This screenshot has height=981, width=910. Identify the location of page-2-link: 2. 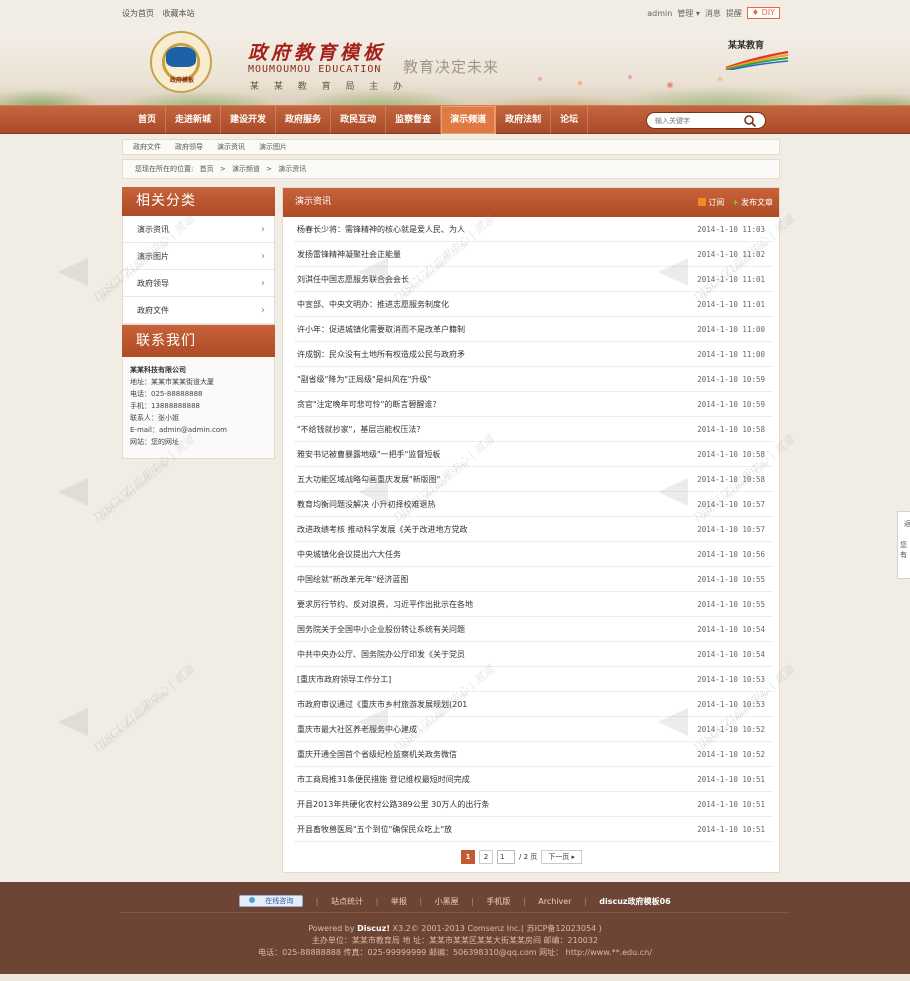
(486, 857).